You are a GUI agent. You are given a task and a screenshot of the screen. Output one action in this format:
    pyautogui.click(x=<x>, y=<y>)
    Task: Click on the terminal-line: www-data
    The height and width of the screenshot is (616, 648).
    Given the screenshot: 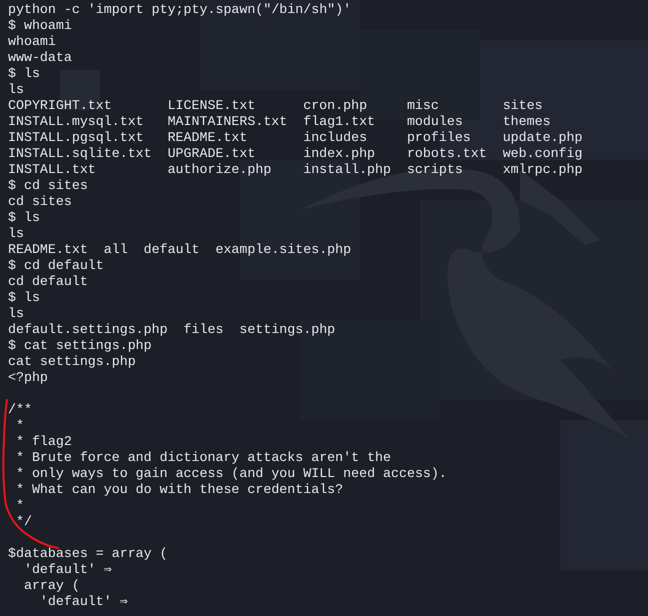 What is the action you would take?
    pyautogui.click(x=40, y=57)
    